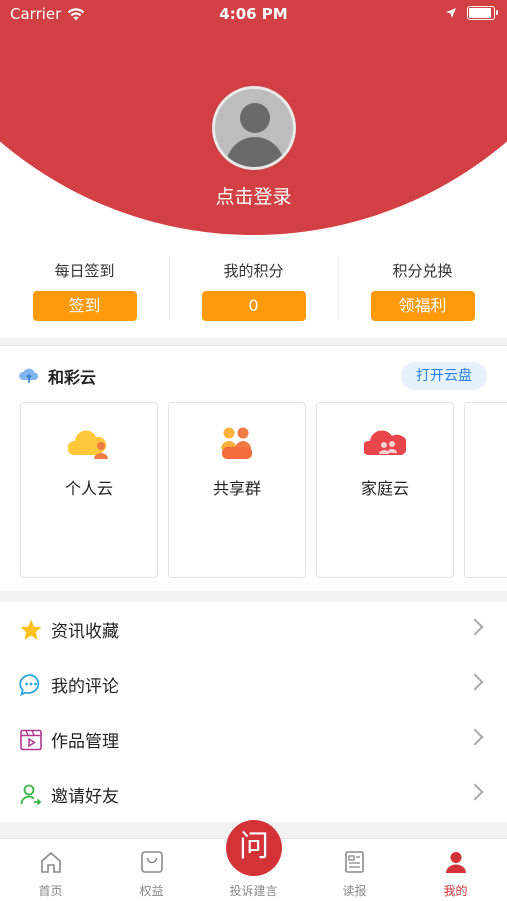 This screenshot has height=901, width=507. Describe the element at coordinates (482, 13) in the screenshot. I see `battery-icon` at that location.